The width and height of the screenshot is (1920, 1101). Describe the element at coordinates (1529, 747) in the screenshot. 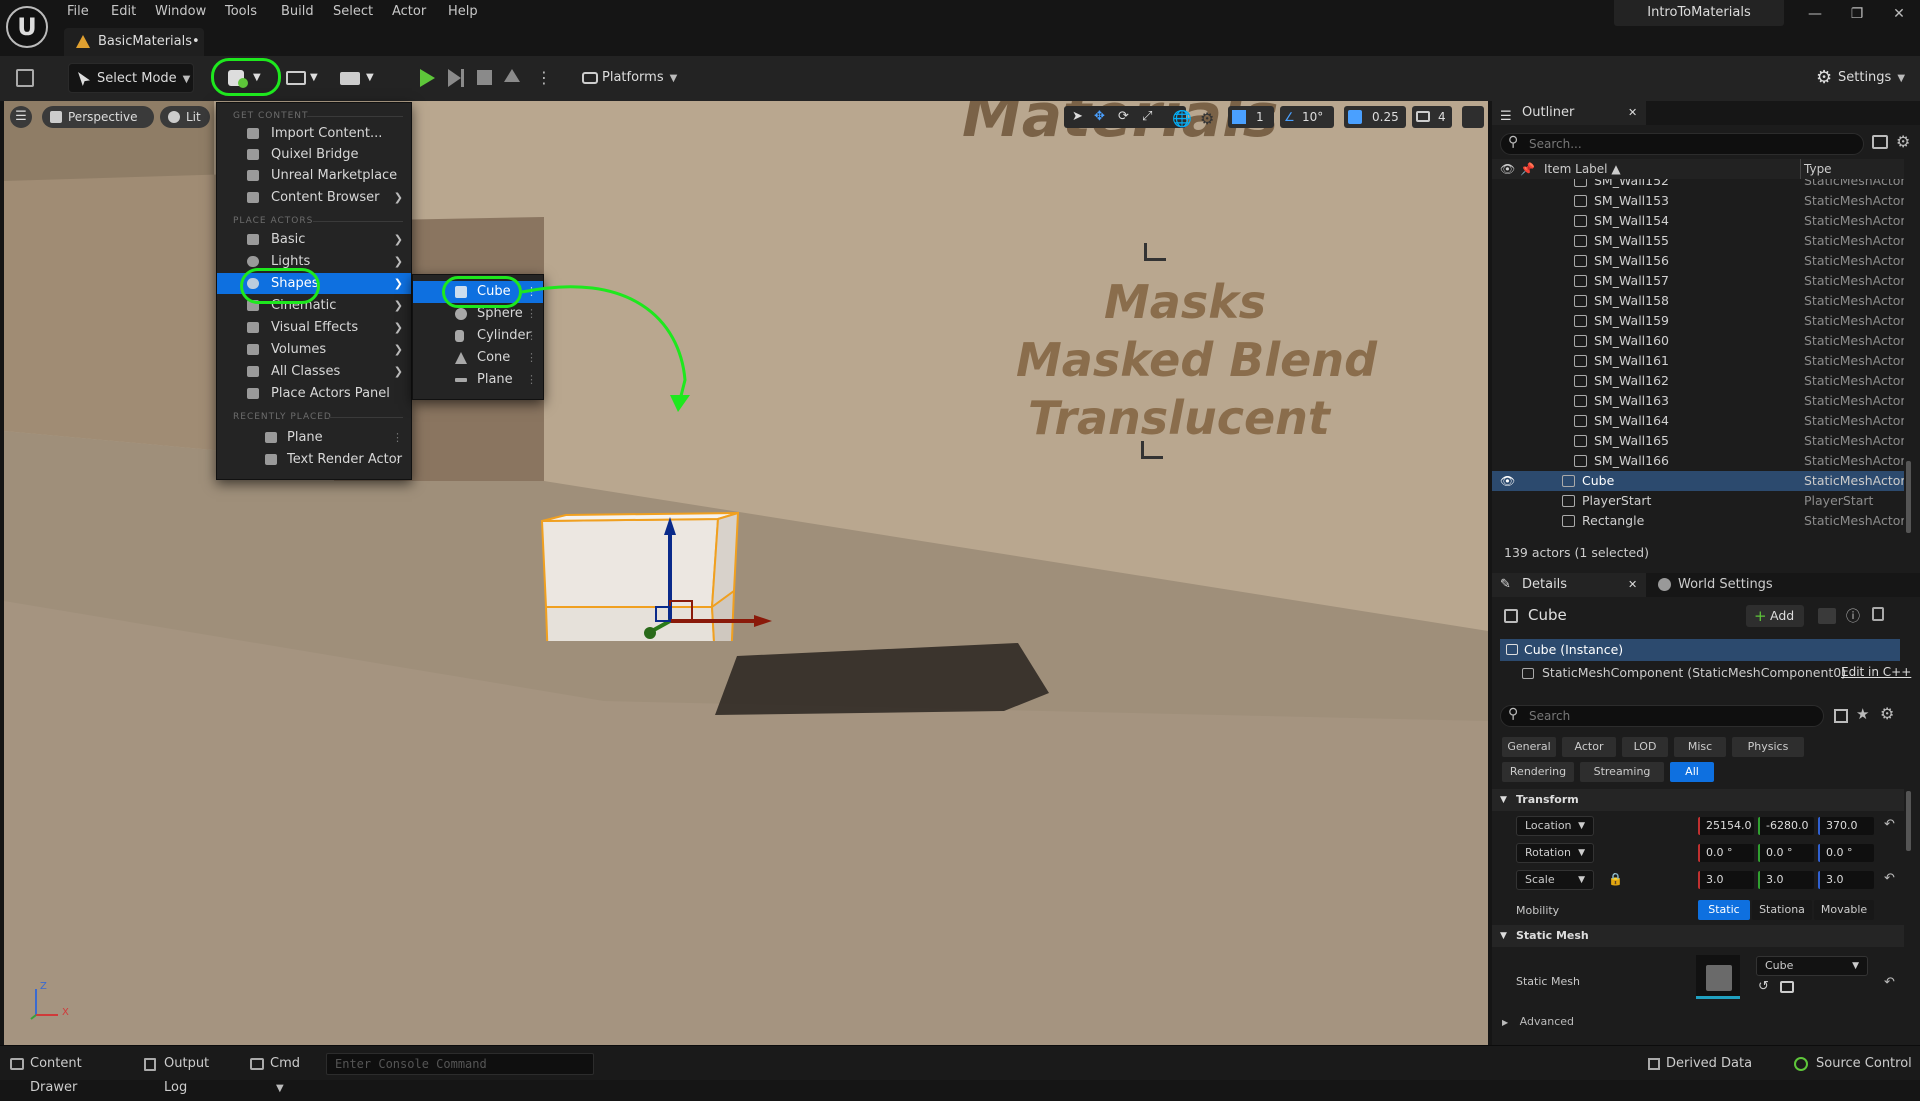

I see `category-general: General` at that location.